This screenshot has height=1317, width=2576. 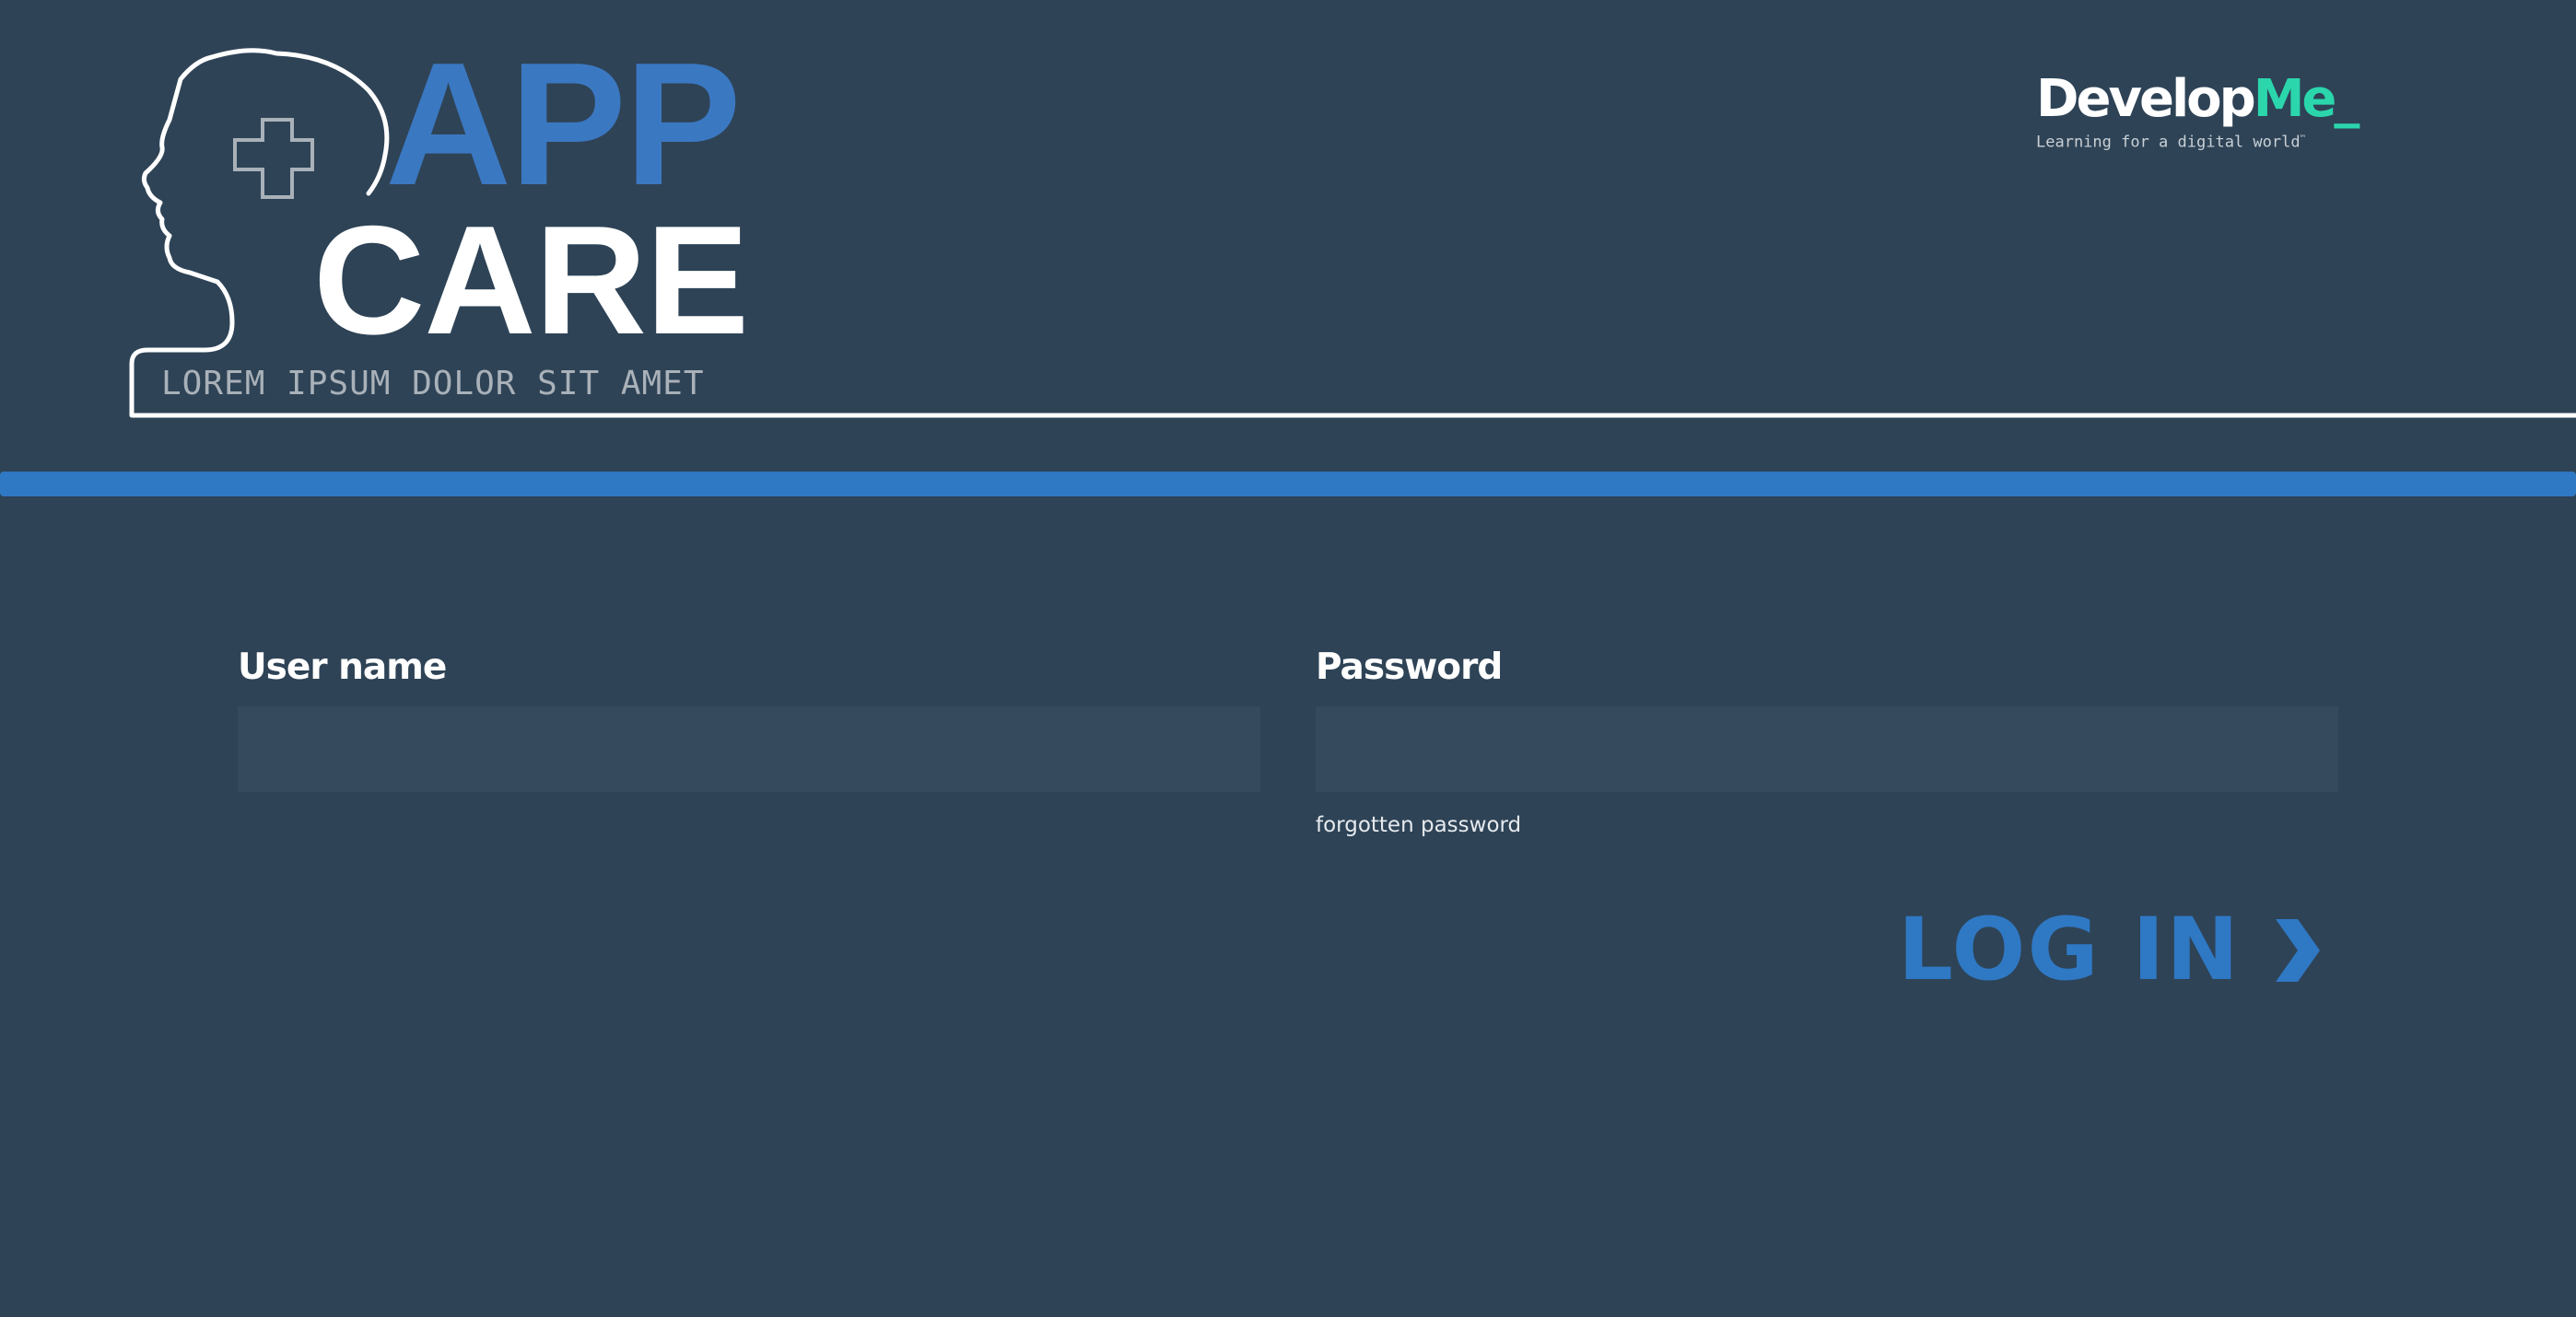 I want to click on trademark-mark: ™, so click(x=2302, y=139).